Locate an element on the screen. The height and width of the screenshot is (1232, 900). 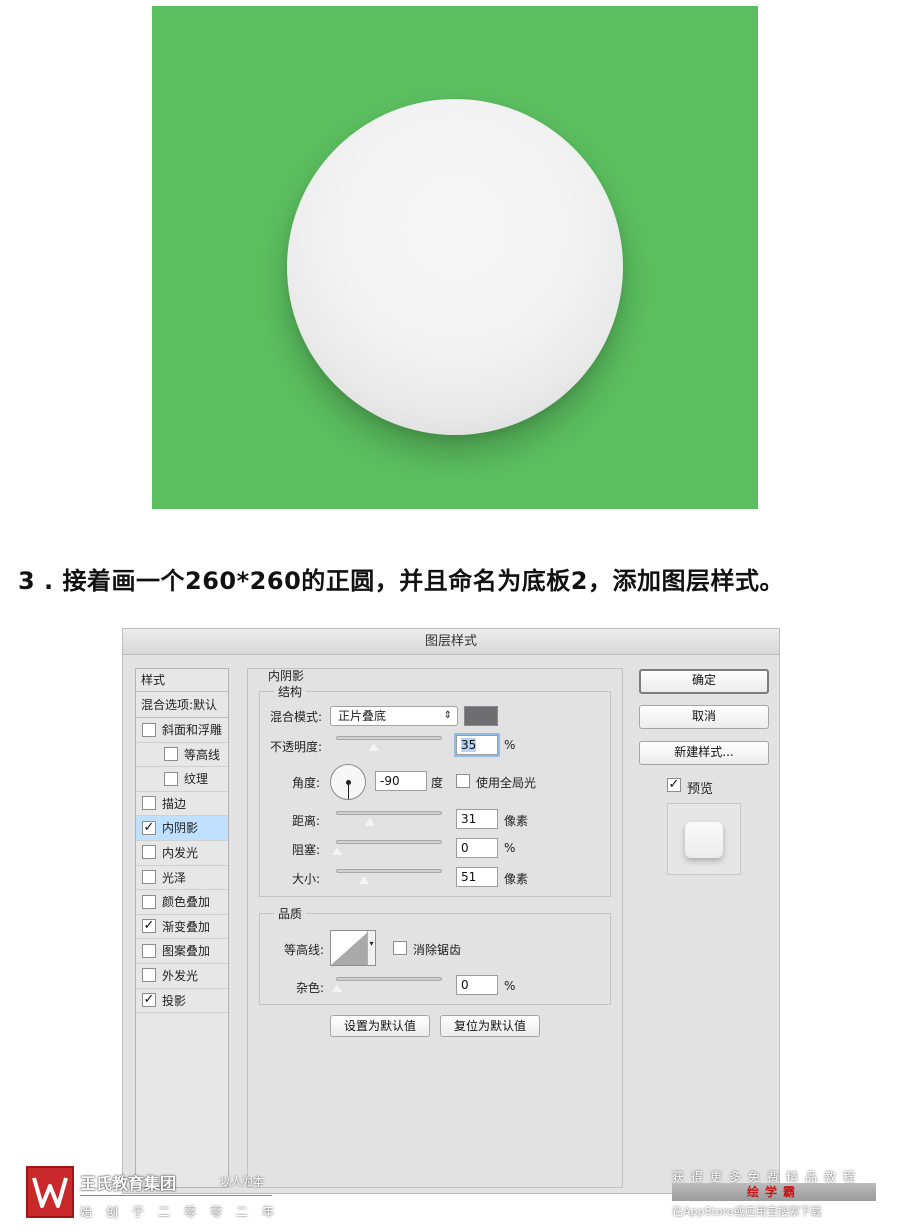
size-slider is located at coordinates (389, 877).